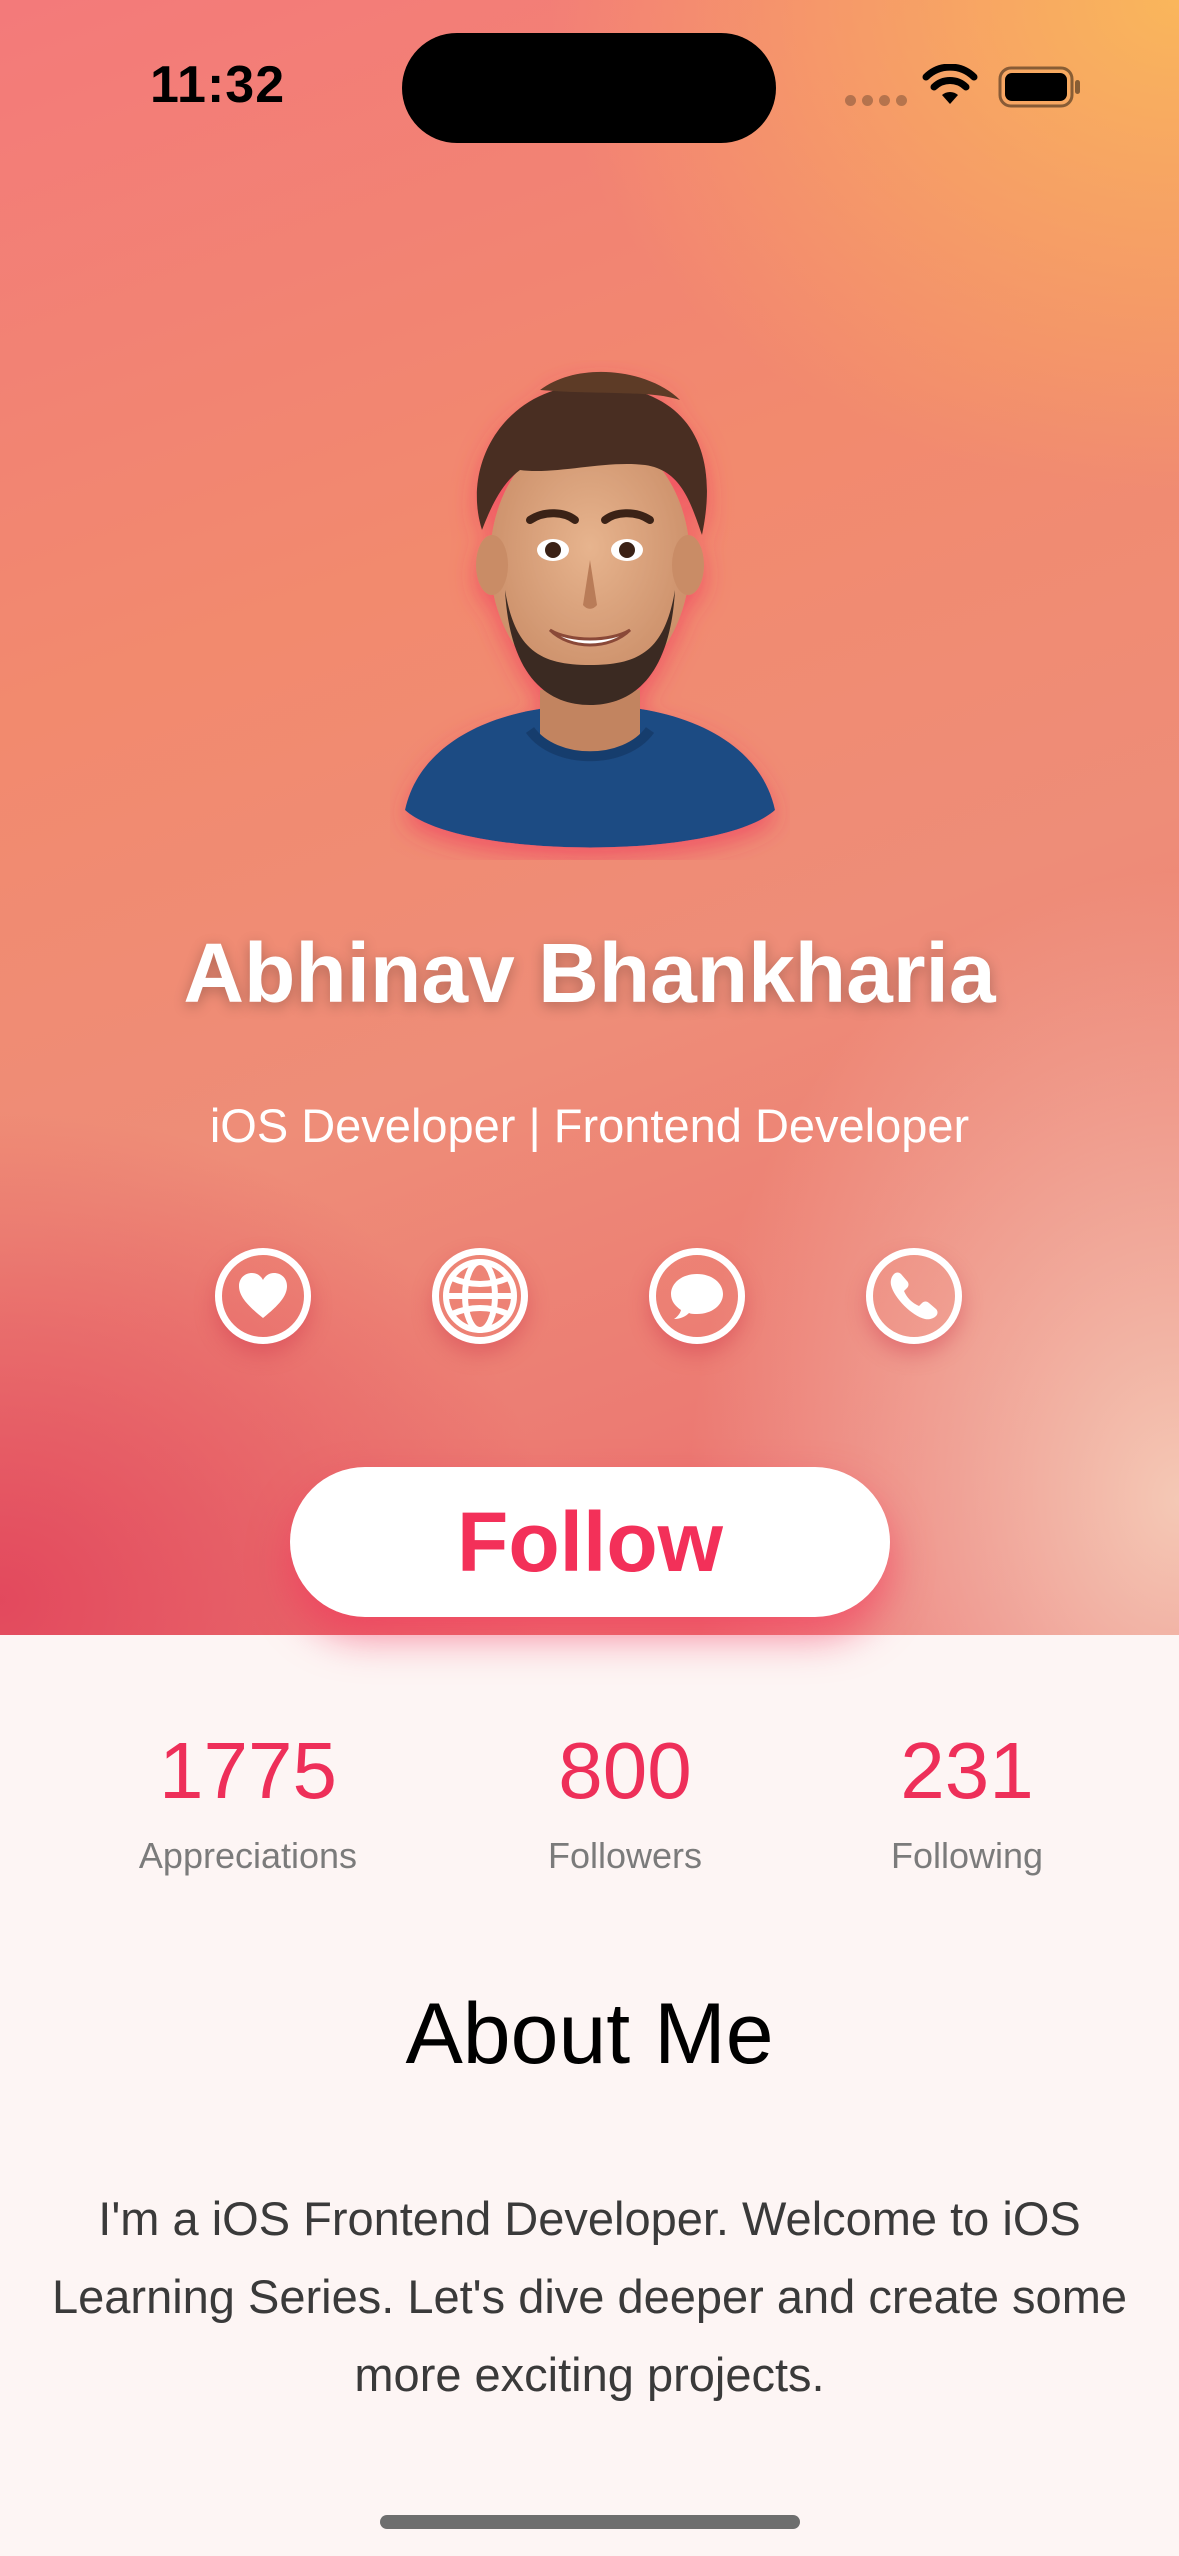  I want to click on profile-title: iOS Developer | Frontend Developer, so click(589, 1125).